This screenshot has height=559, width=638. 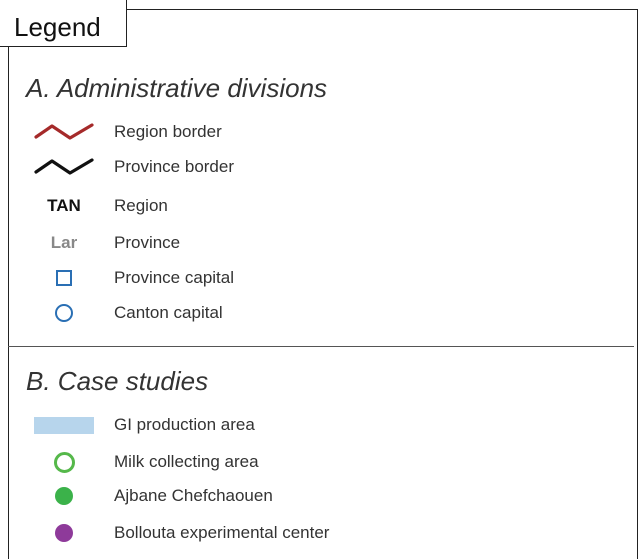 I want to click on circle-icon, so click(x=64, y=313).